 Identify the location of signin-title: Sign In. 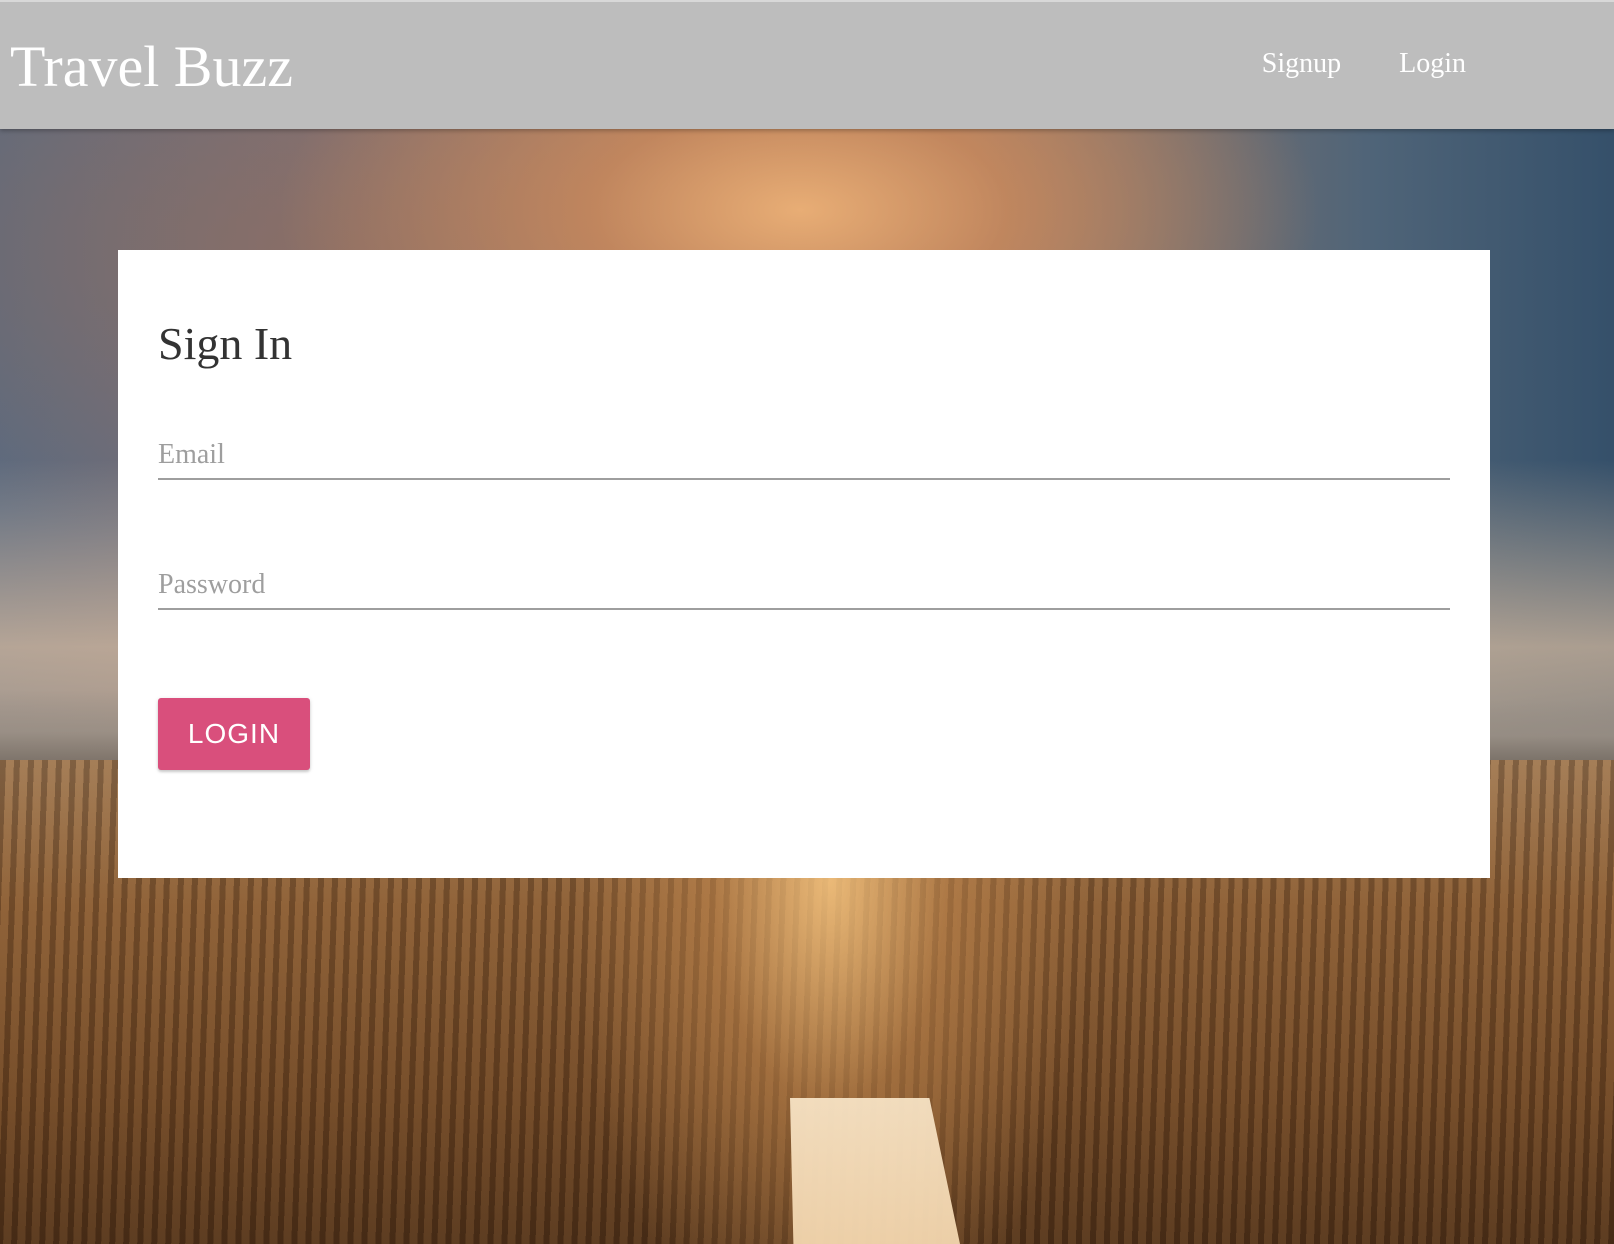
(225, 343).